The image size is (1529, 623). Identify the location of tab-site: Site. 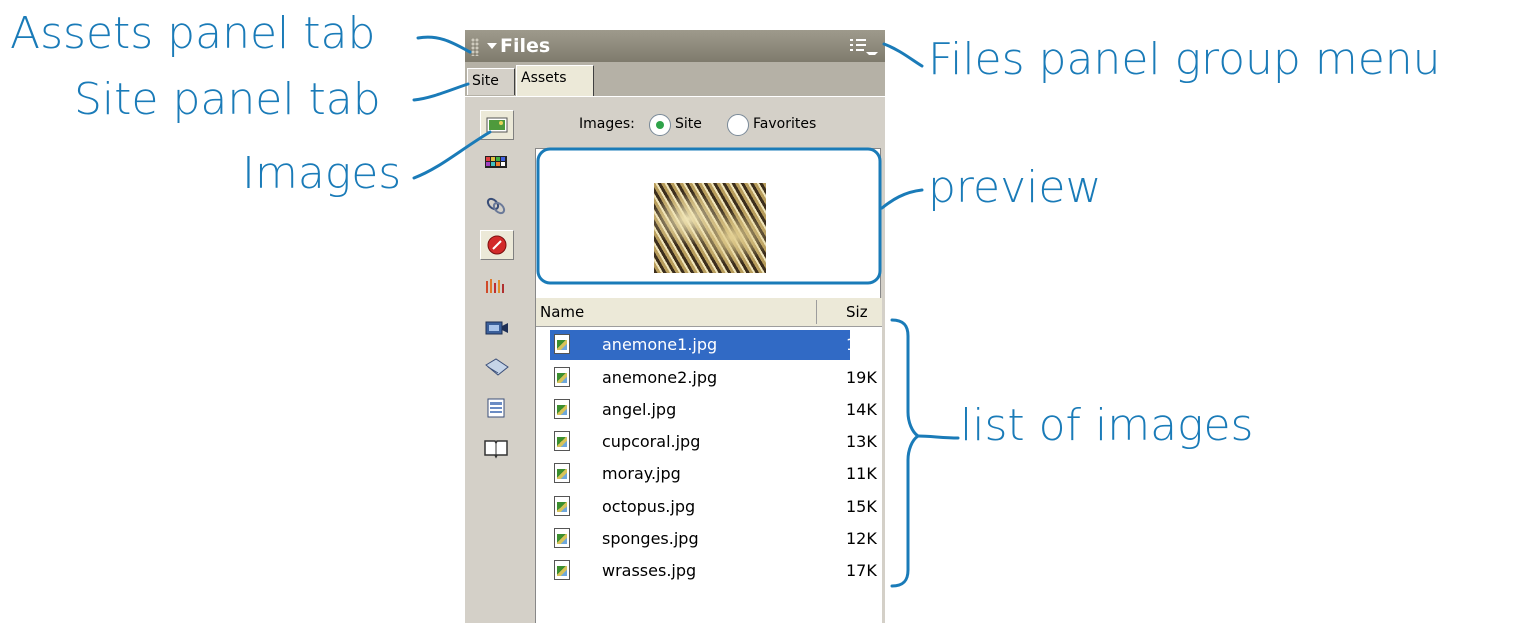
(491, 81).